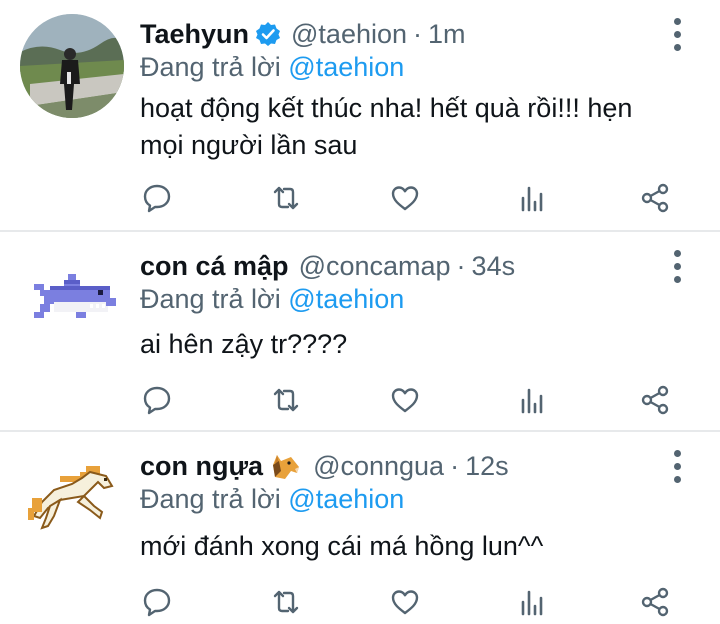 Image resolution: width=720 pixels, height=624 pixels. Describe the element at coordinates (194, 34) in the screenshot. I see `display-name: Taehyun` at that location.